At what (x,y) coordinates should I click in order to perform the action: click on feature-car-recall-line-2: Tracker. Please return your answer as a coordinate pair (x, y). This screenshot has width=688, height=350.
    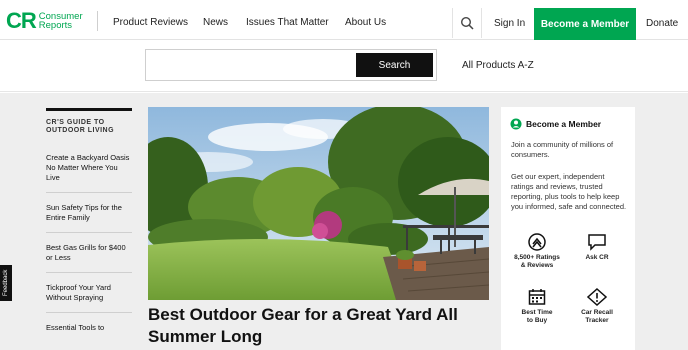
    Looking at the image, I should click on (597, 320).